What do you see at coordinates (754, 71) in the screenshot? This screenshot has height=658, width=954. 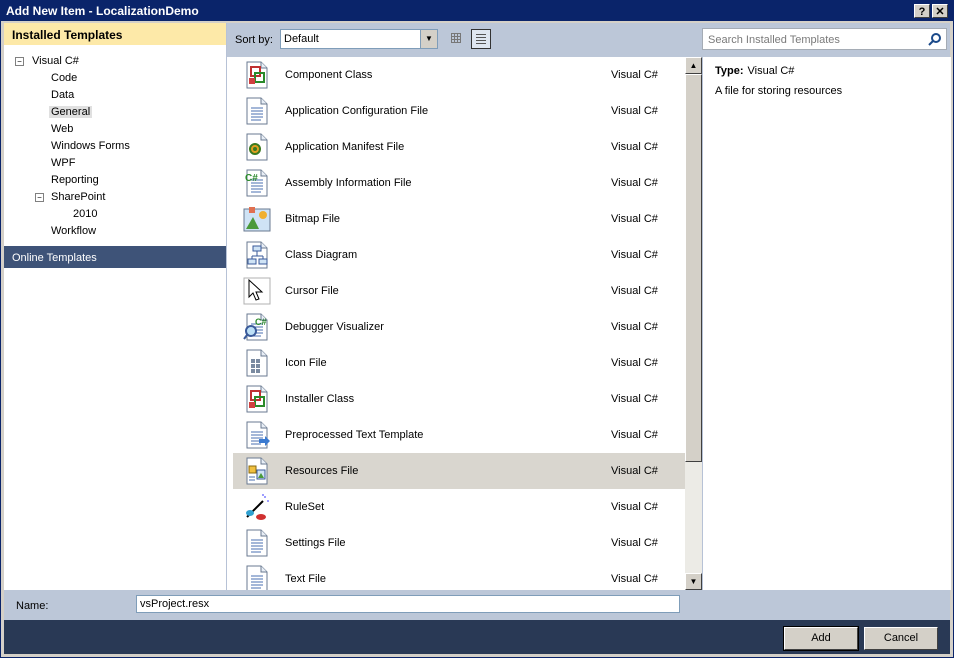 I see `template-type-row: Type: Visual C#` at bounding box center [754, 71].